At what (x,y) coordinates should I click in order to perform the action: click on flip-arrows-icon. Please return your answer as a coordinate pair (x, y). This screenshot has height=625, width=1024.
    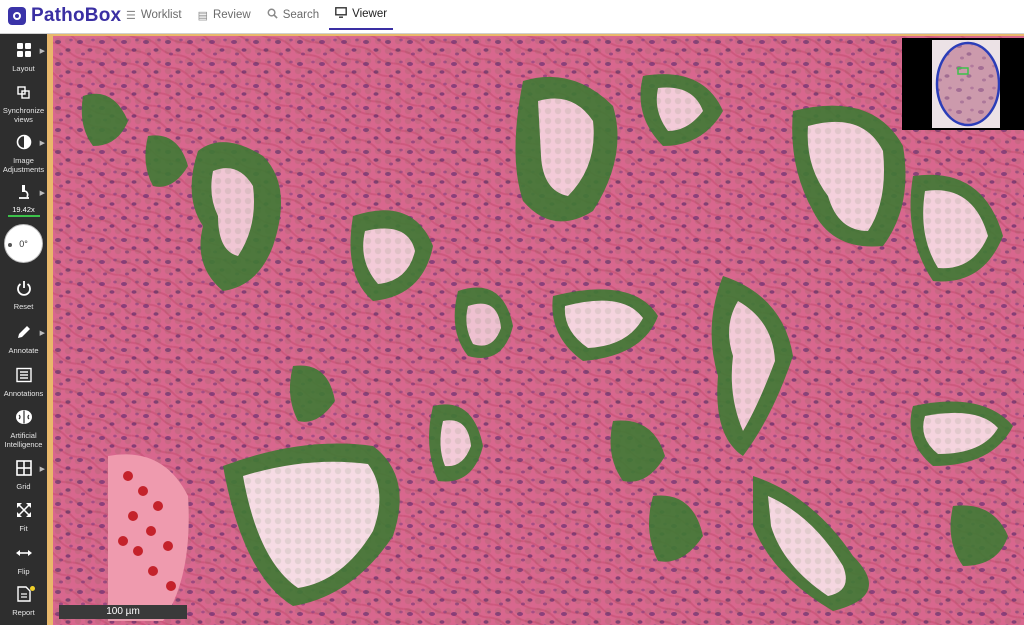
    Looking at the image, I should click on (23, 555).